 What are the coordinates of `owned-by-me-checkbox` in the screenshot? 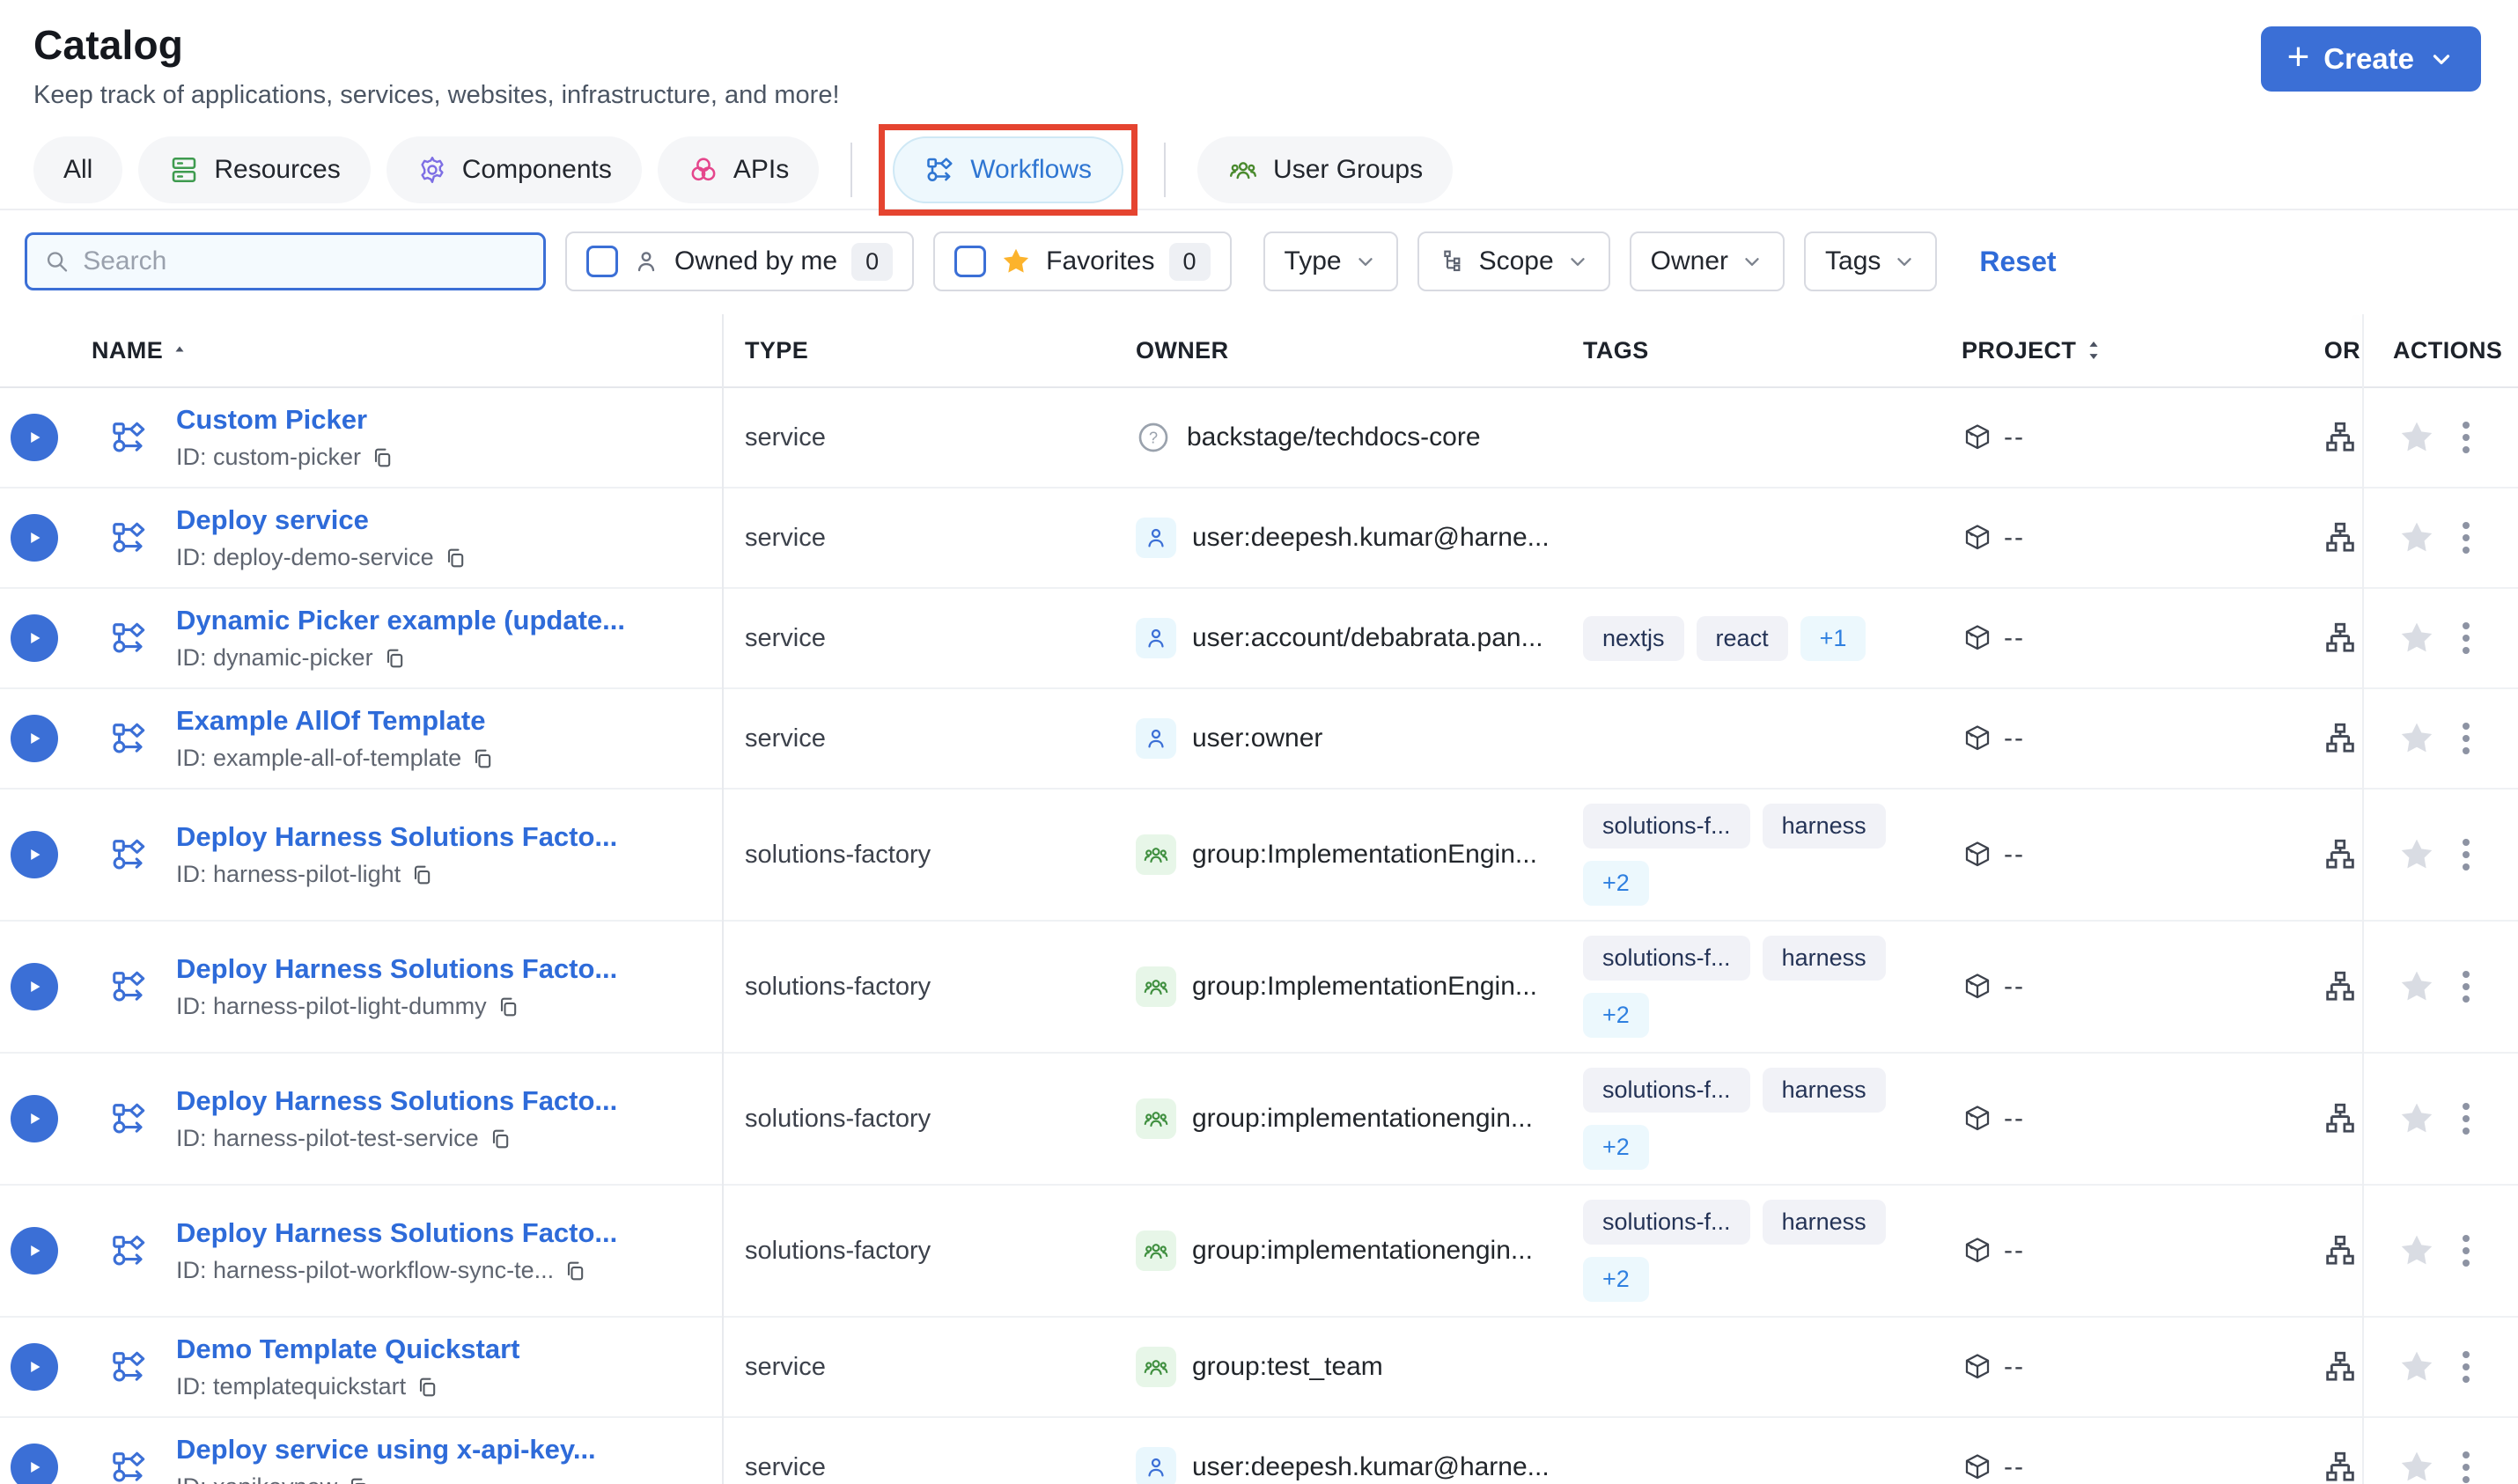 It's located at (602, 262).